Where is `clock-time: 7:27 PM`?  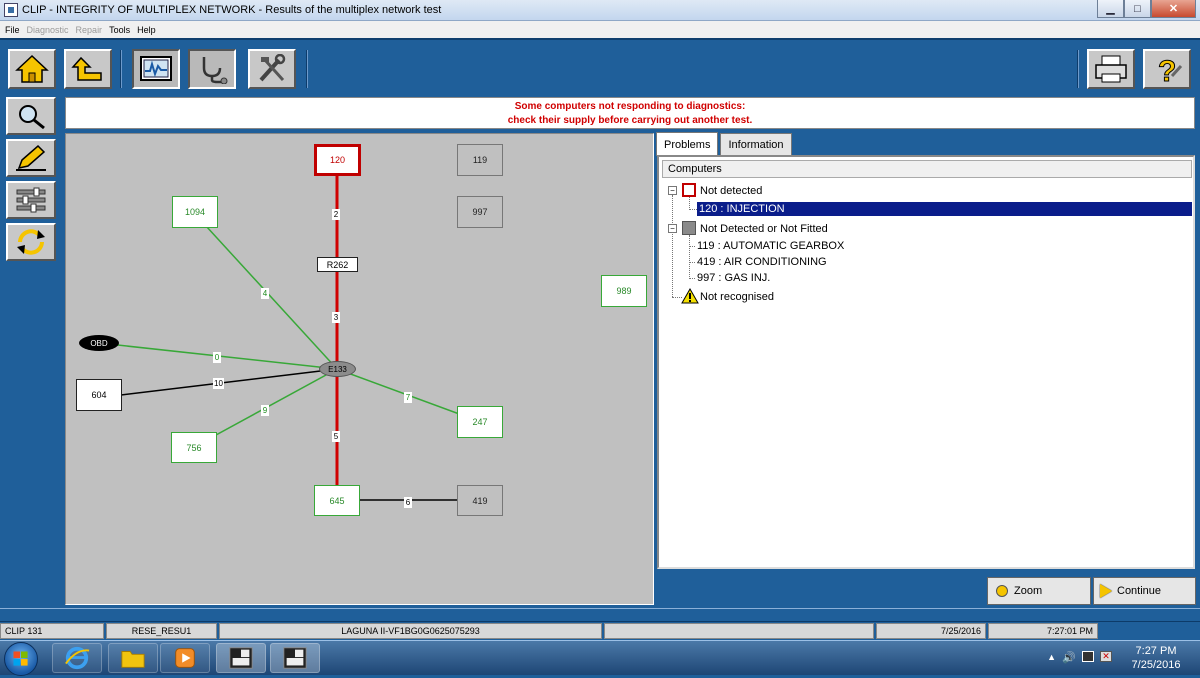 clock-time: 7:27 PM is located at coordinates (1156, 651).